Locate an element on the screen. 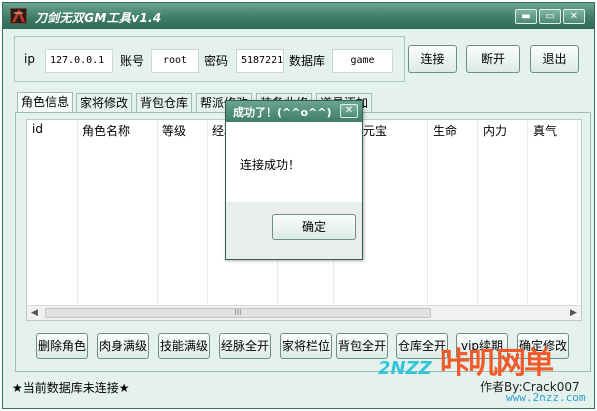 The width and height of the screenshot is (597, 411). minimize-button: ▬ is located at coordinates (526, 16).